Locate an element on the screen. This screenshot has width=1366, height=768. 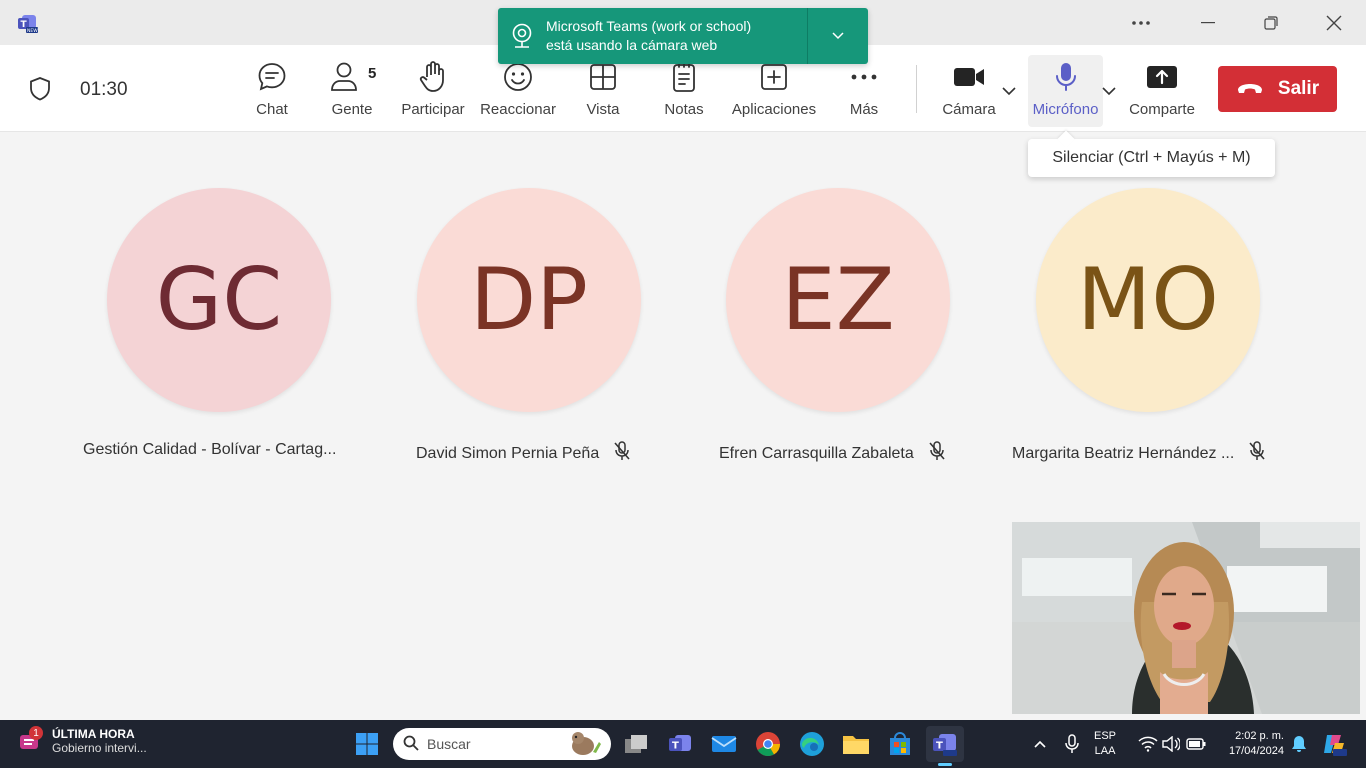
meeting-timer: 01:30 is located at coordinates (104, 89).